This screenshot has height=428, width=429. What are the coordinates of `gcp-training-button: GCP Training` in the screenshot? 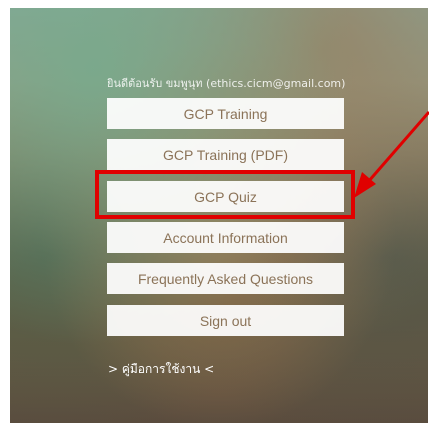 It's located at (225, 113).